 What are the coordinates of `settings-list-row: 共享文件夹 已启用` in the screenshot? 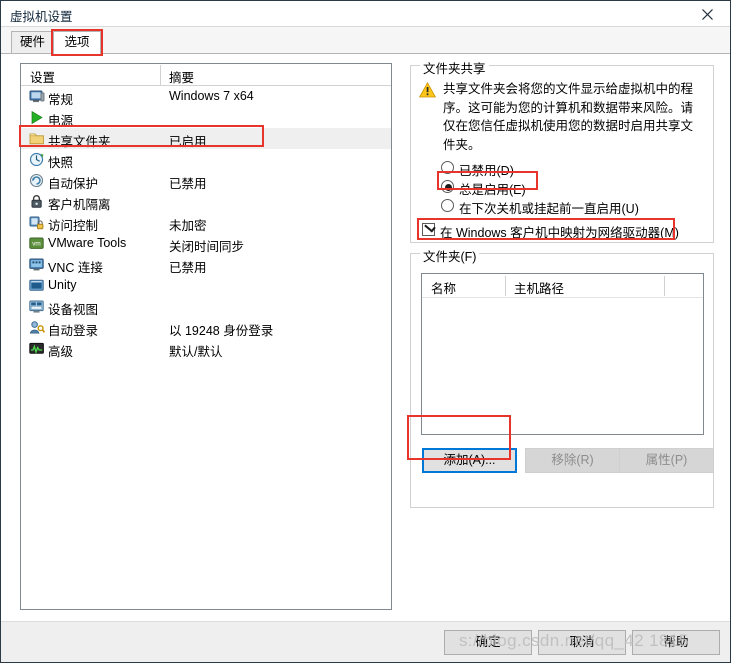 It's located at (206, 138).